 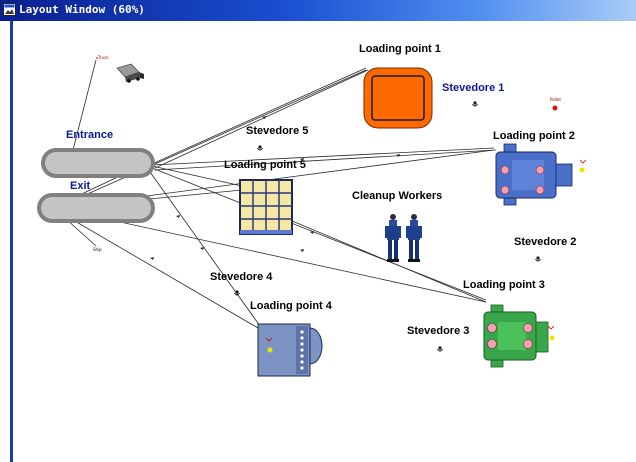 What do you see at coordinates (277, 131) in the screenshot?
I see `stevedore-5-label: Stevedore 5` at bounding box center [277, 131].